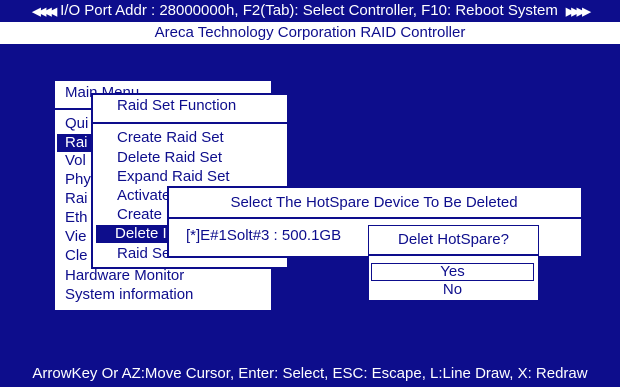 This screenshot has height=387, width=620. Describe the element at coordinates (453, 255) in the screenshot. I see `confirm-dialog-divider` at that location.